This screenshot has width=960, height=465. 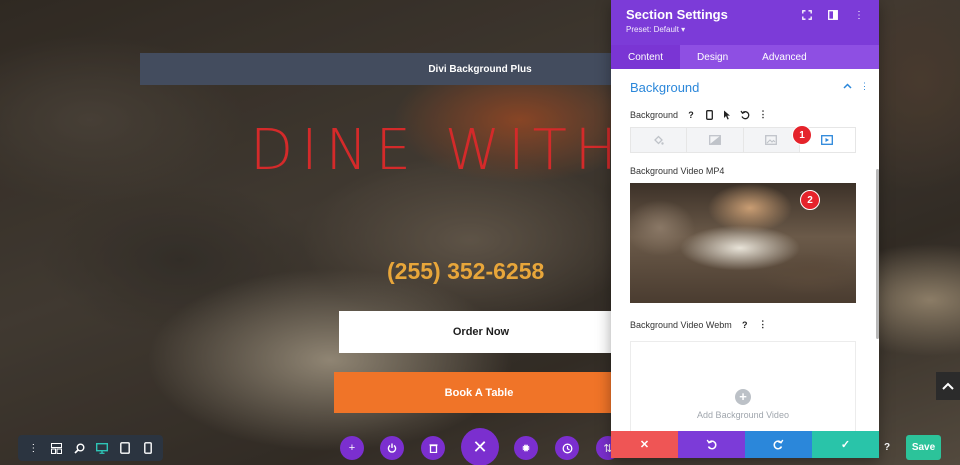 What do you see at coordinates (646, 57) in the screenshot?
I see `tab-content: Content` at bounding box center [646, 57].